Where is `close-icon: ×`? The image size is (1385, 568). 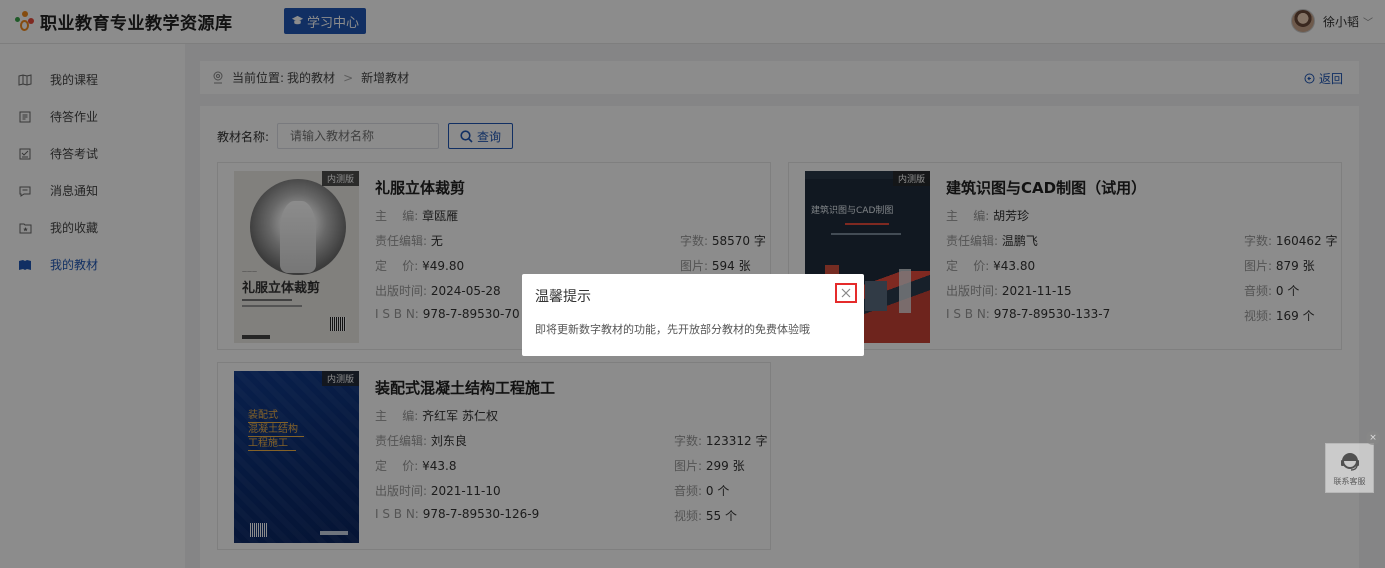 close-icon: × is located at coordinates (1373, 438).